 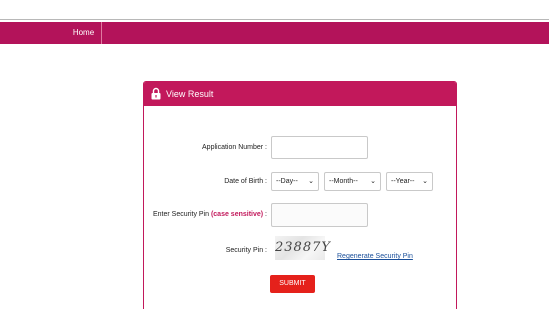 What do you see at coordinates (375, 256) in the screenshot?
I see `regenerate-security-pin-link: Regenerate Security Pin` at bounding box center [375, 256].